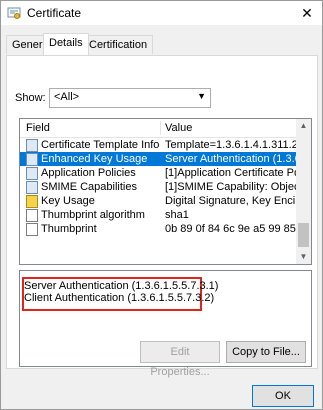  I want to click on field-name: Application Policies, so click(88, 173).